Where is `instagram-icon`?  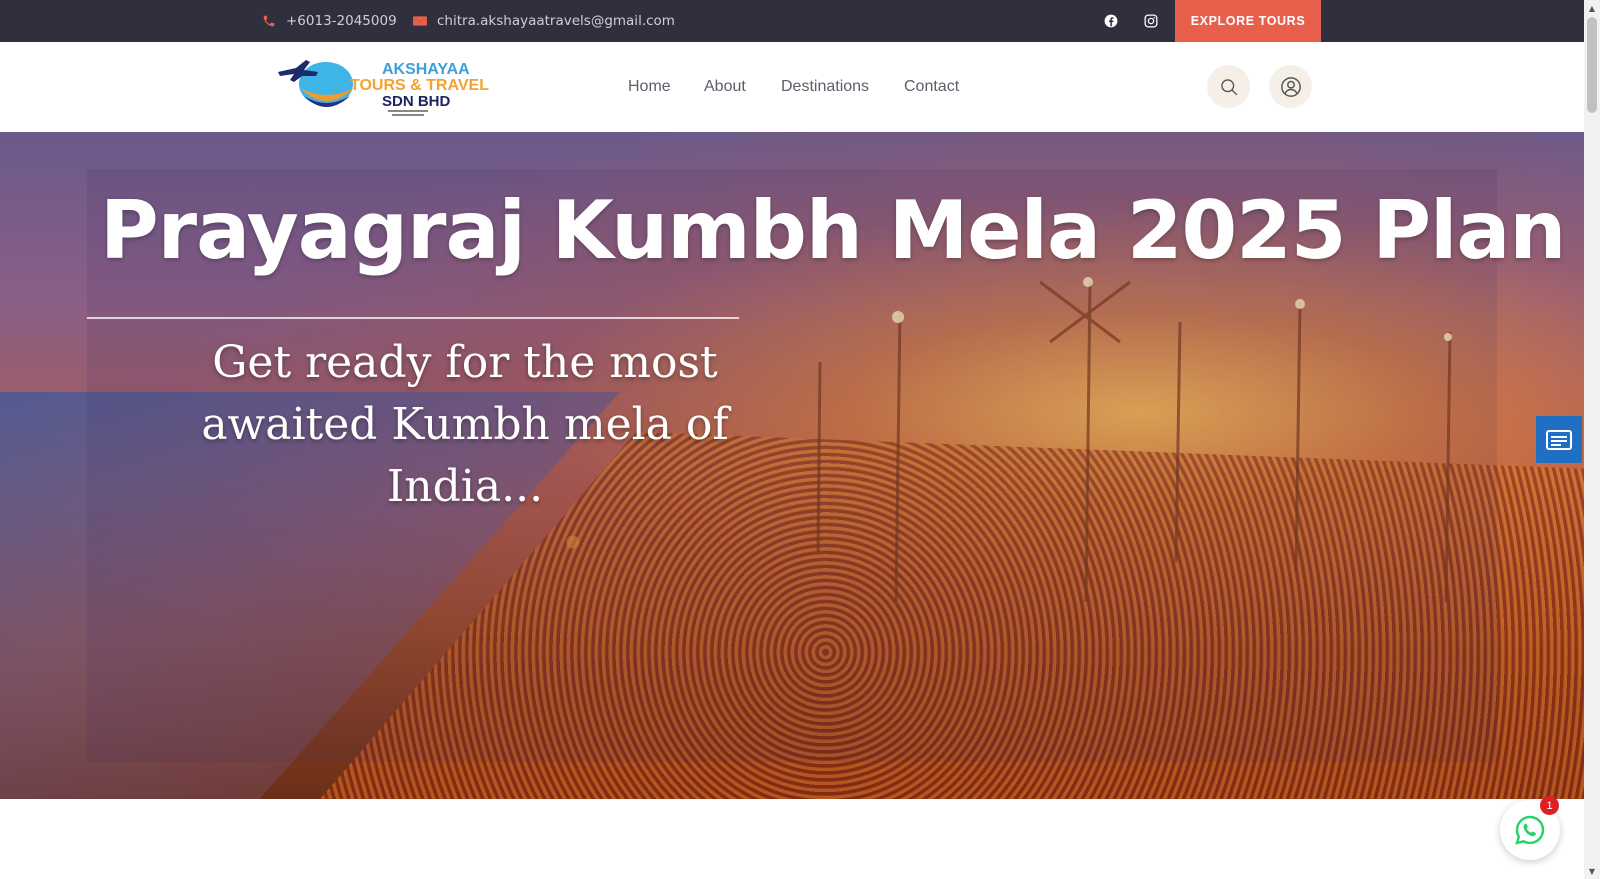
instagram-icon is located at coordinates (1151, 21).